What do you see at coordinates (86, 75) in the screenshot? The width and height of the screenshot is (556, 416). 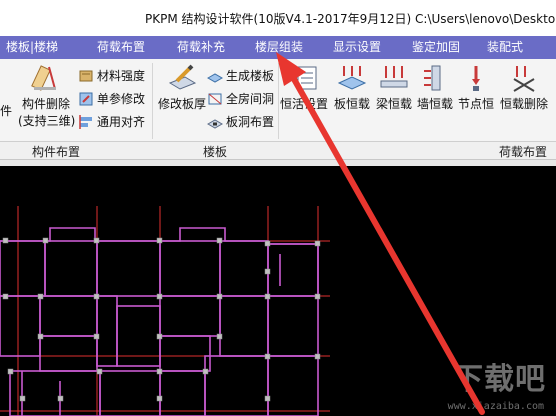 I see `material-icon` at bounding box center [86, 75].